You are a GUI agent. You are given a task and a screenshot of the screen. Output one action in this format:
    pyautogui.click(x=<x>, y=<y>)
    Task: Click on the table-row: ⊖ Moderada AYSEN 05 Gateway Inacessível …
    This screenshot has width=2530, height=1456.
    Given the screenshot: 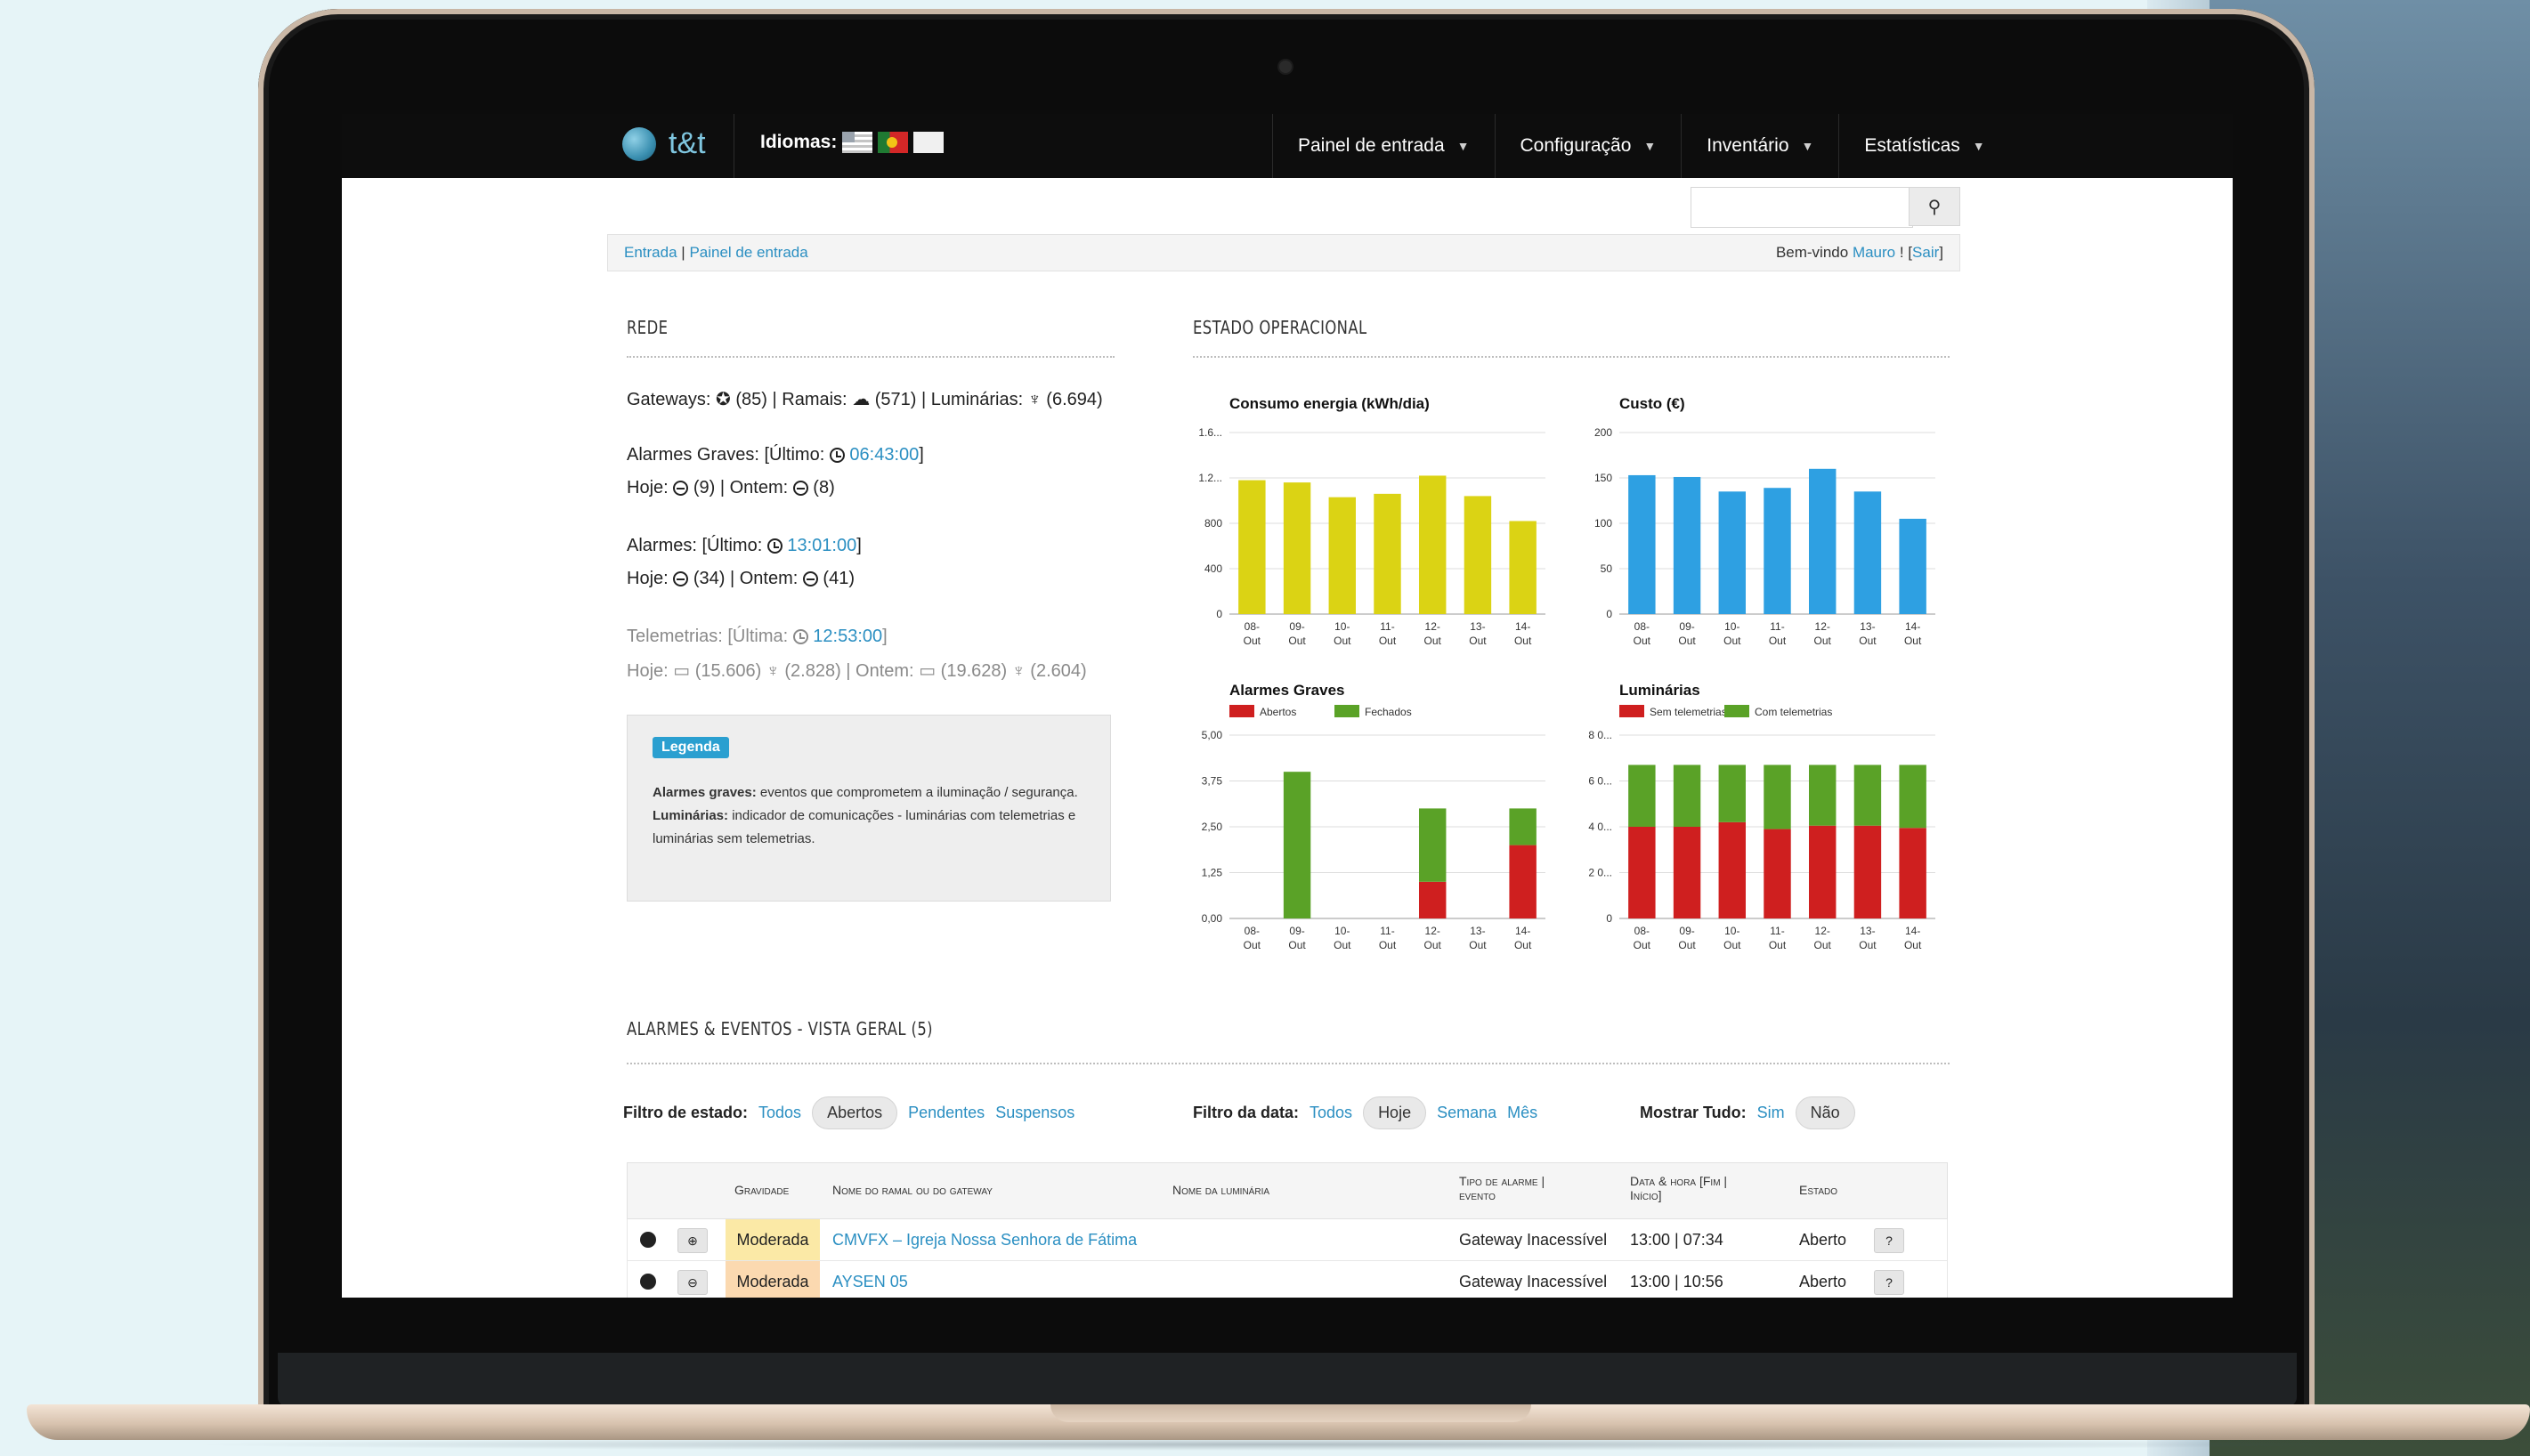 What is the action you would take?
    pyautogui.click(x=1287, y=1279)
    